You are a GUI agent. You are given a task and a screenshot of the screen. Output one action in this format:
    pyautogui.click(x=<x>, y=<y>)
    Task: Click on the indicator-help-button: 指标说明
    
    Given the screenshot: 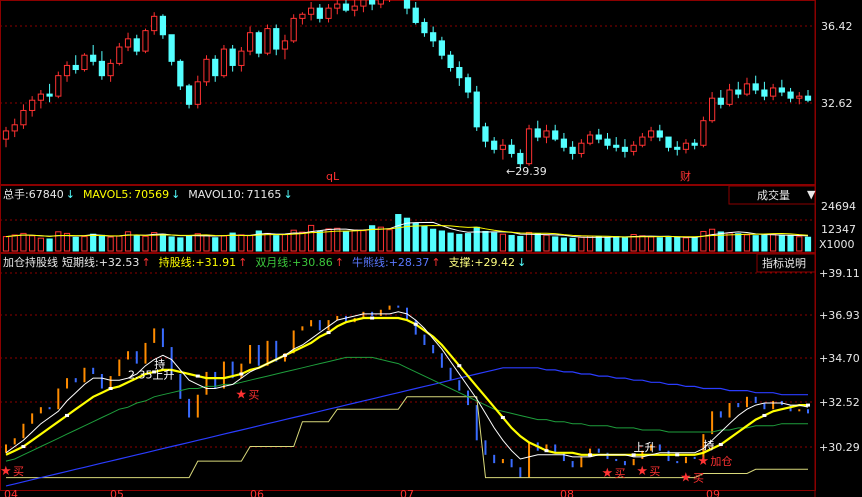 What is the action you would take?
    pyautogui.click(x=786, y=263)
    